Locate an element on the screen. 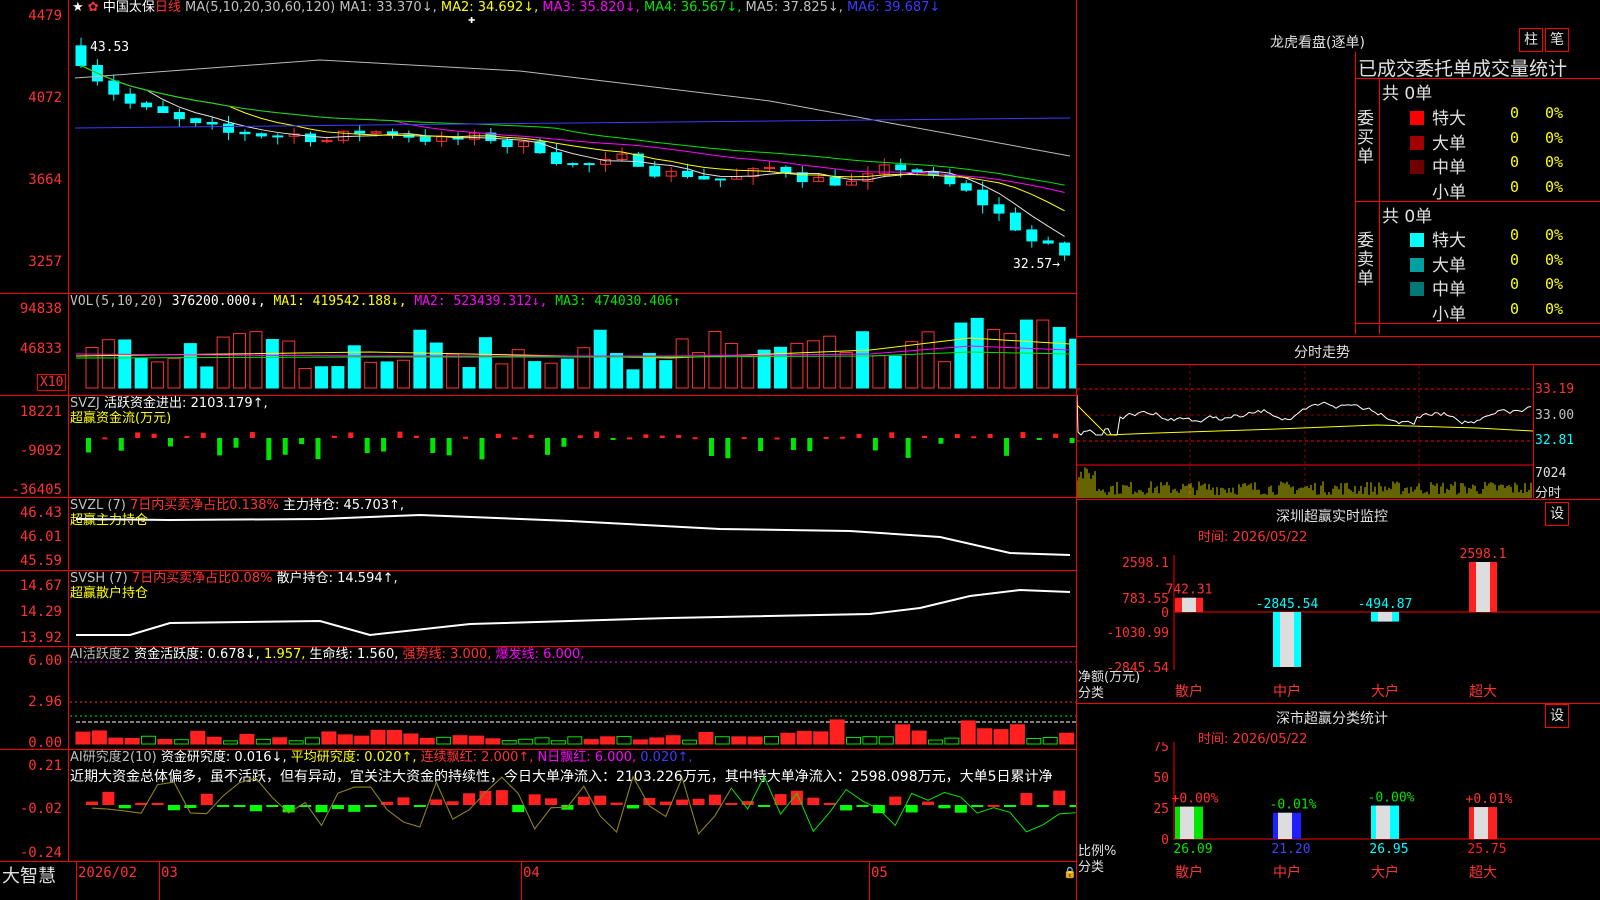 The height and width of the screenshot is (900, 1600). ai2-axis-2: -0.24 is located at coordinates (40, 853).